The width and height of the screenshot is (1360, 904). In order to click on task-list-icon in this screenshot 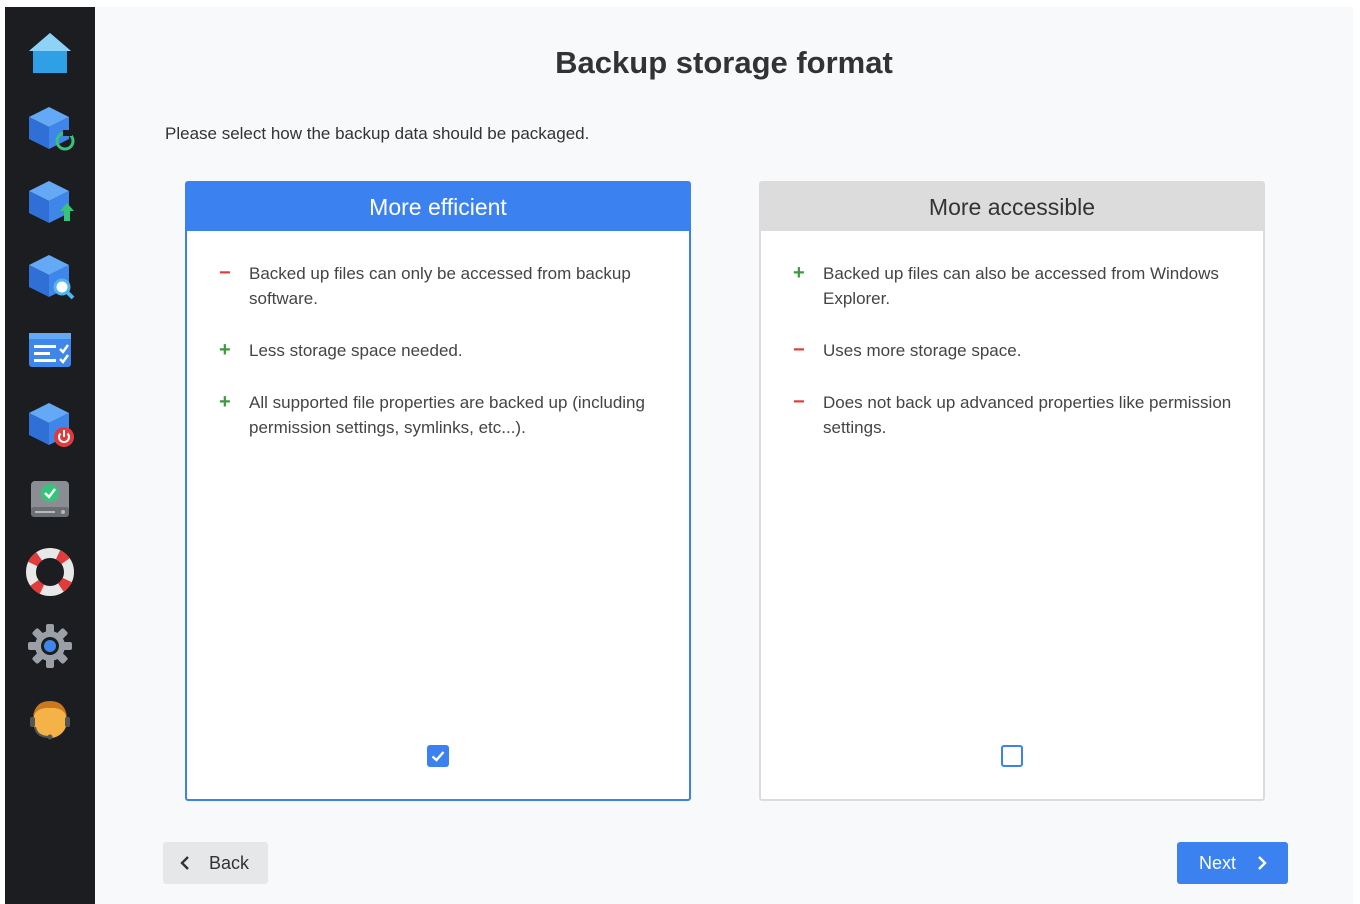, I will do `click(50, 350)`.